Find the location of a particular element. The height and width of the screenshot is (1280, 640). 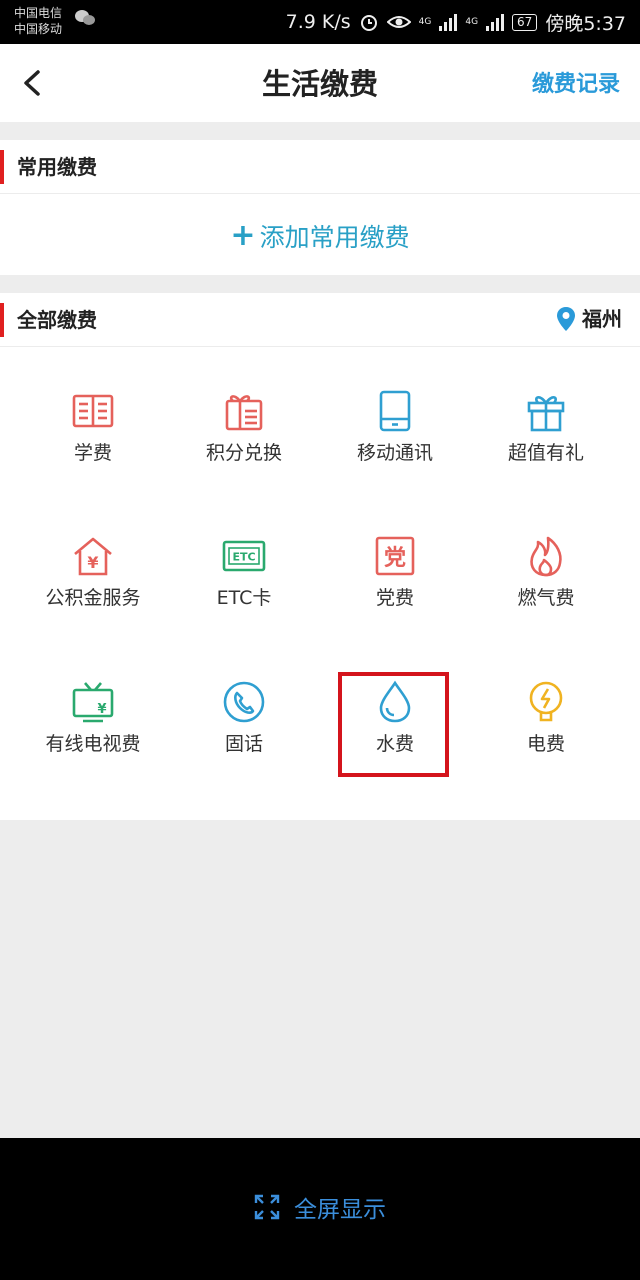

bottom-bar: 全屏显示 is located at coordinates (320, 1209).